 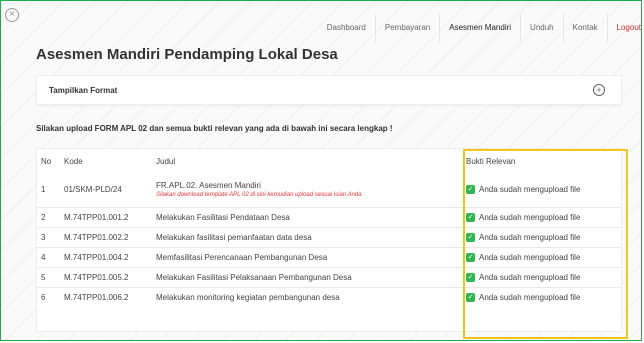 I want to click on nav-asesmen-mandiri: Asesmen Mandiri, so click(x=481, y=28).